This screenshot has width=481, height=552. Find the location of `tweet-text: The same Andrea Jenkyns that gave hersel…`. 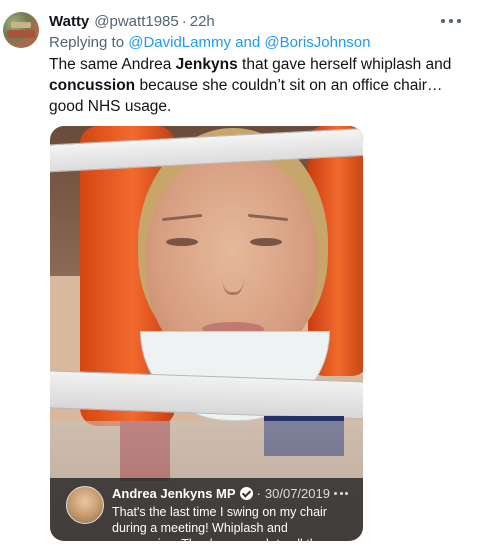

tweet-text: The same Andrea Jenkyns that gave hersel… is located at coordinates (259, 85).